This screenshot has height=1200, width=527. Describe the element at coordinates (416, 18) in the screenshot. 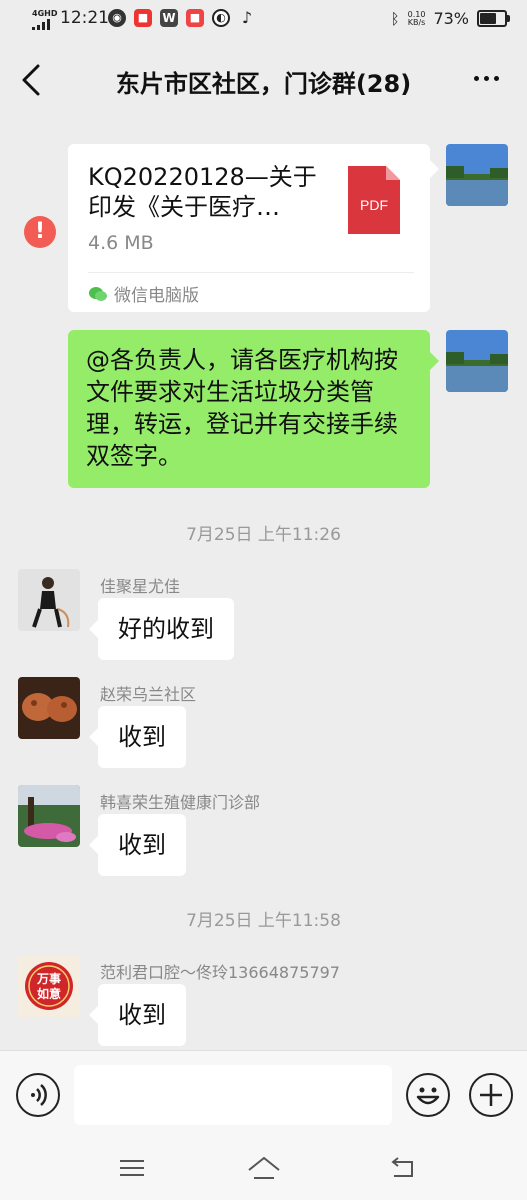

I see `network-speed: 0.10 KB/s` at that location.